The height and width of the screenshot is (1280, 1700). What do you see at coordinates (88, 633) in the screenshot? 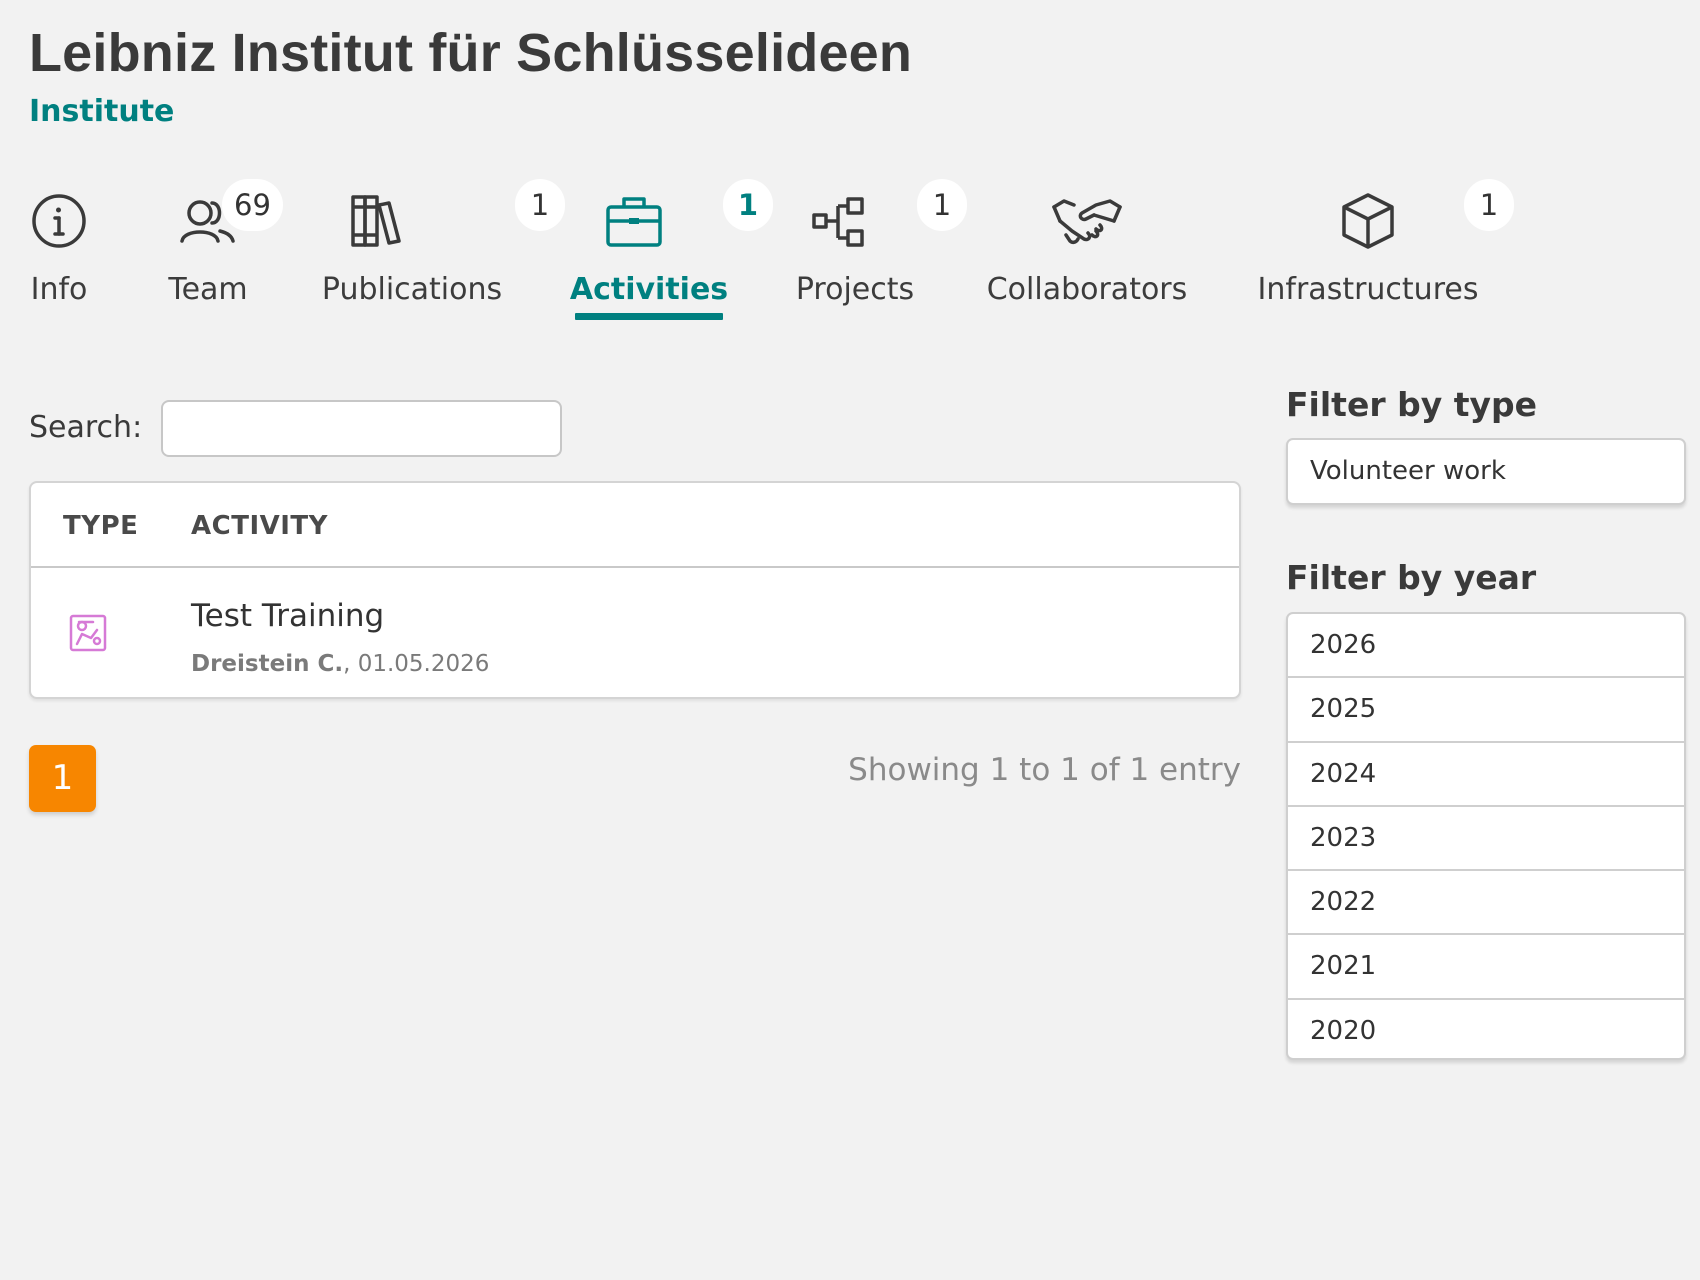
I see `chalkboard-teacher-icon` at bounding box center [88, 633].